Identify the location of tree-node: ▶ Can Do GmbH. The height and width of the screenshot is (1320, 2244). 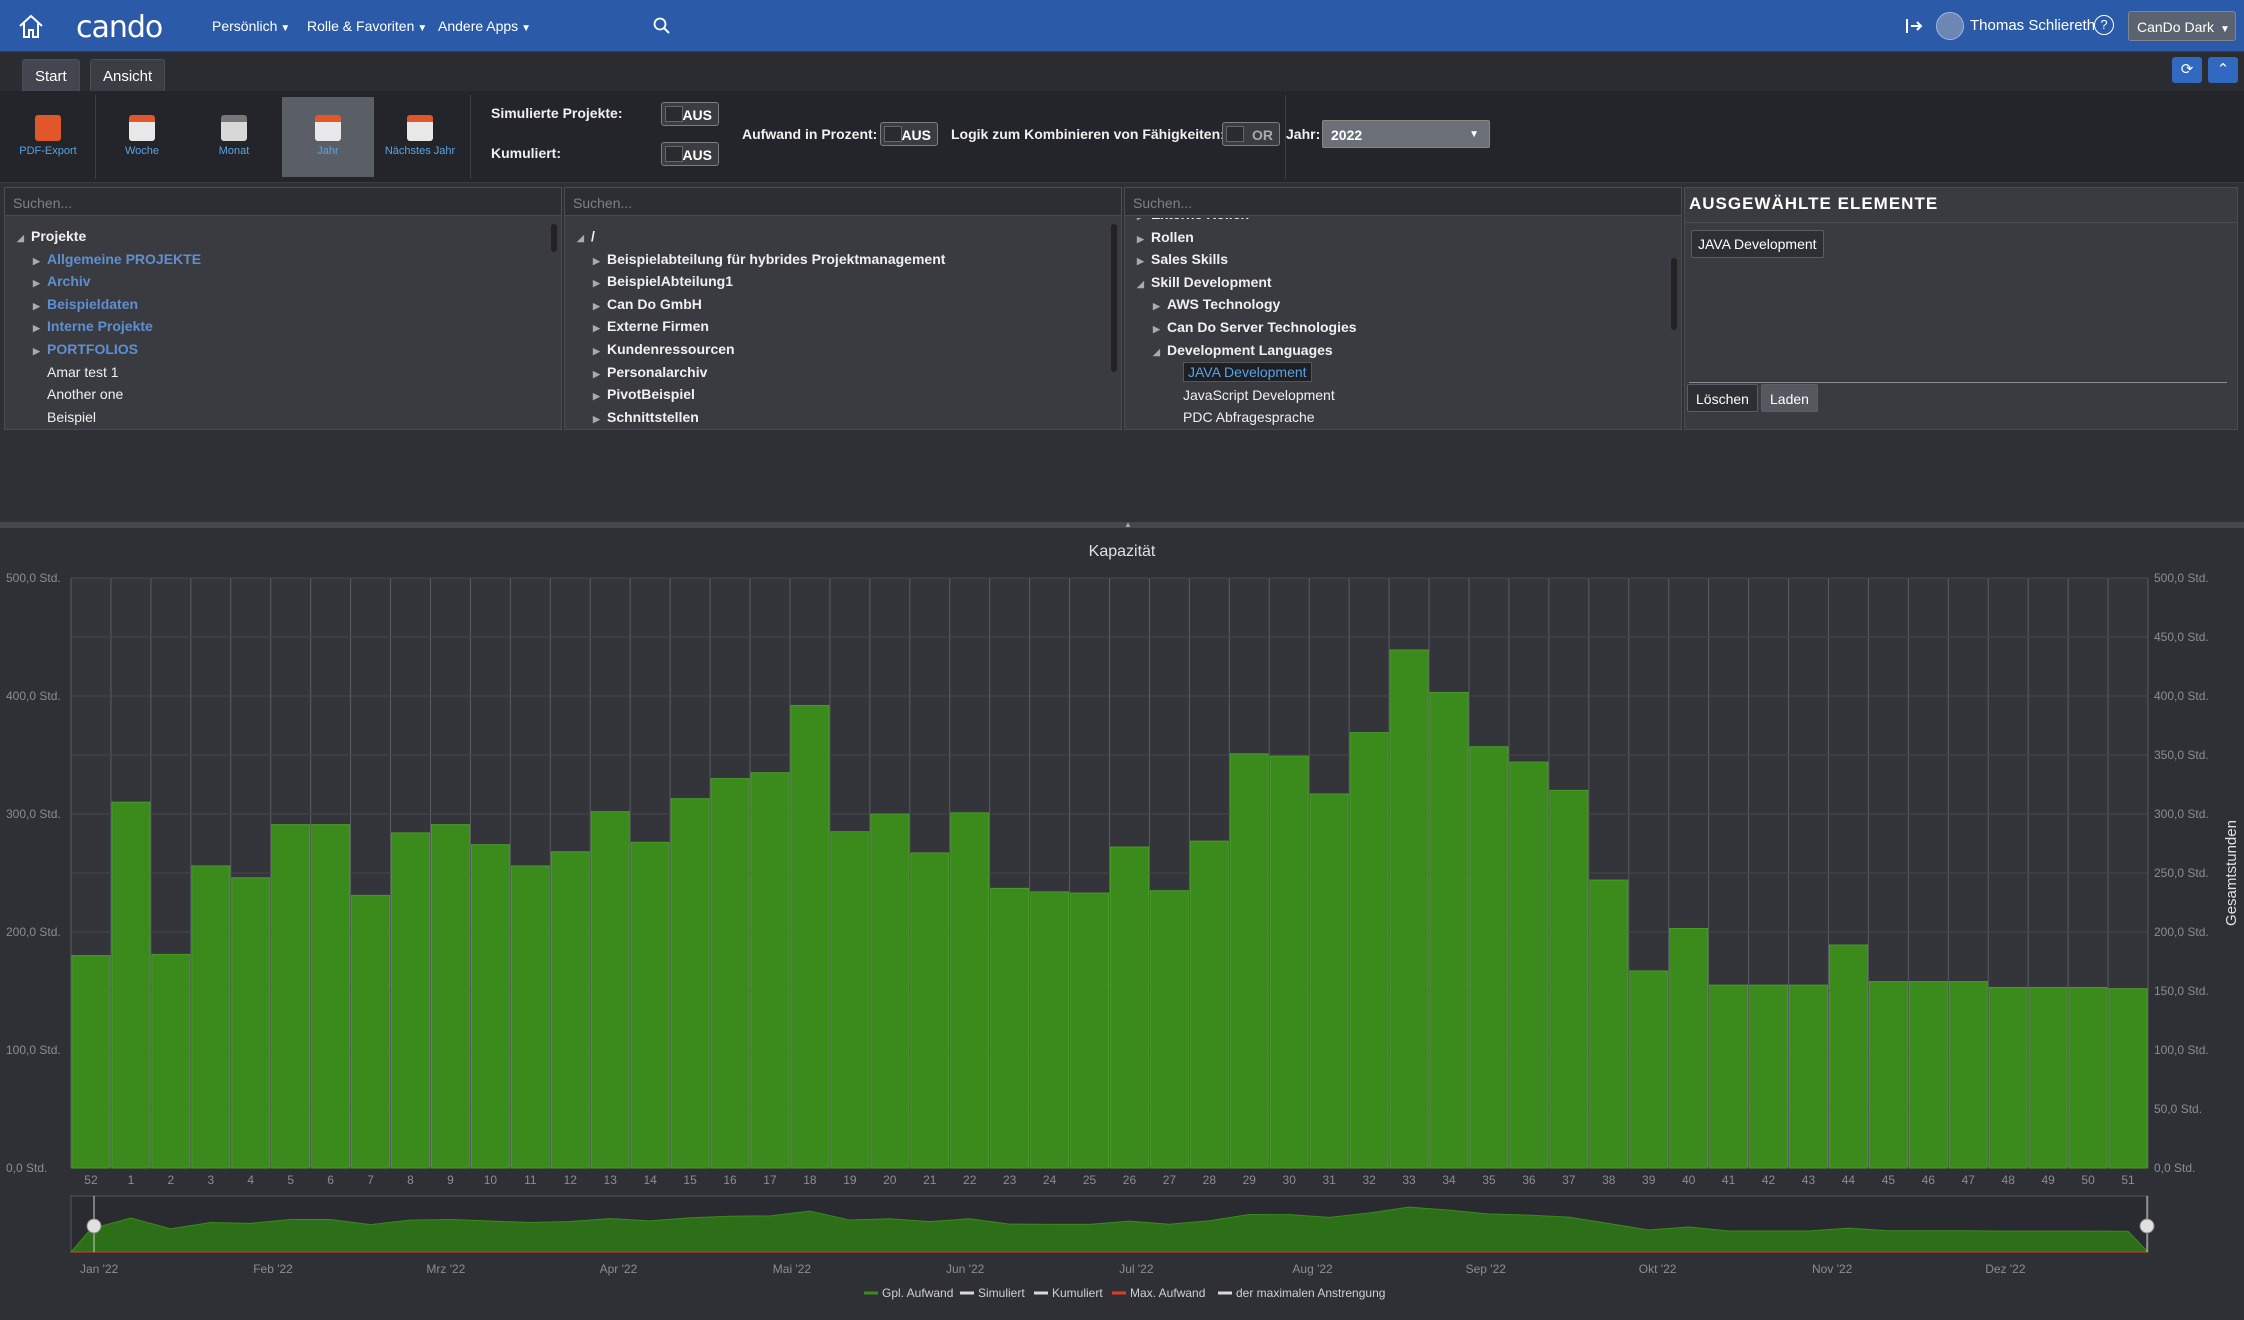
(647, 304).